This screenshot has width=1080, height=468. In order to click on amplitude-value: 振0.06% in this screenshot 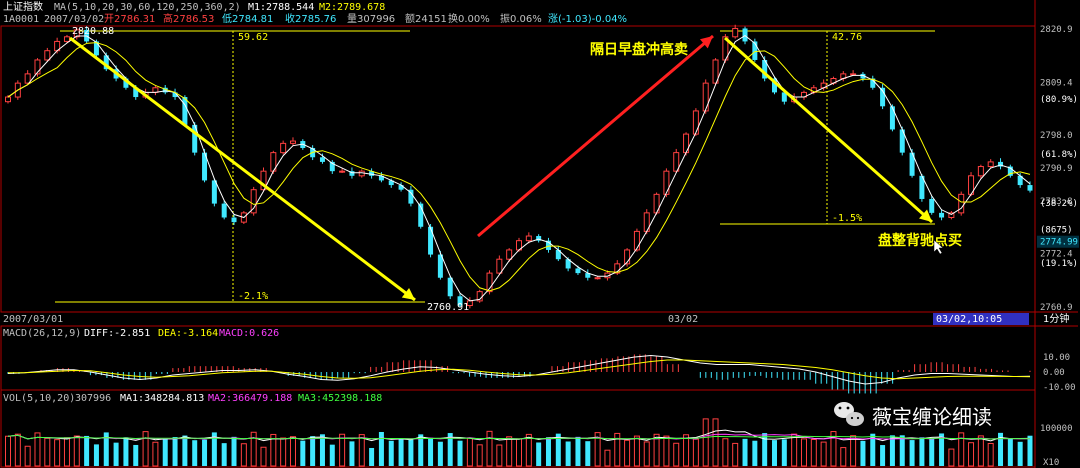, I will do `click(521, 18)`.